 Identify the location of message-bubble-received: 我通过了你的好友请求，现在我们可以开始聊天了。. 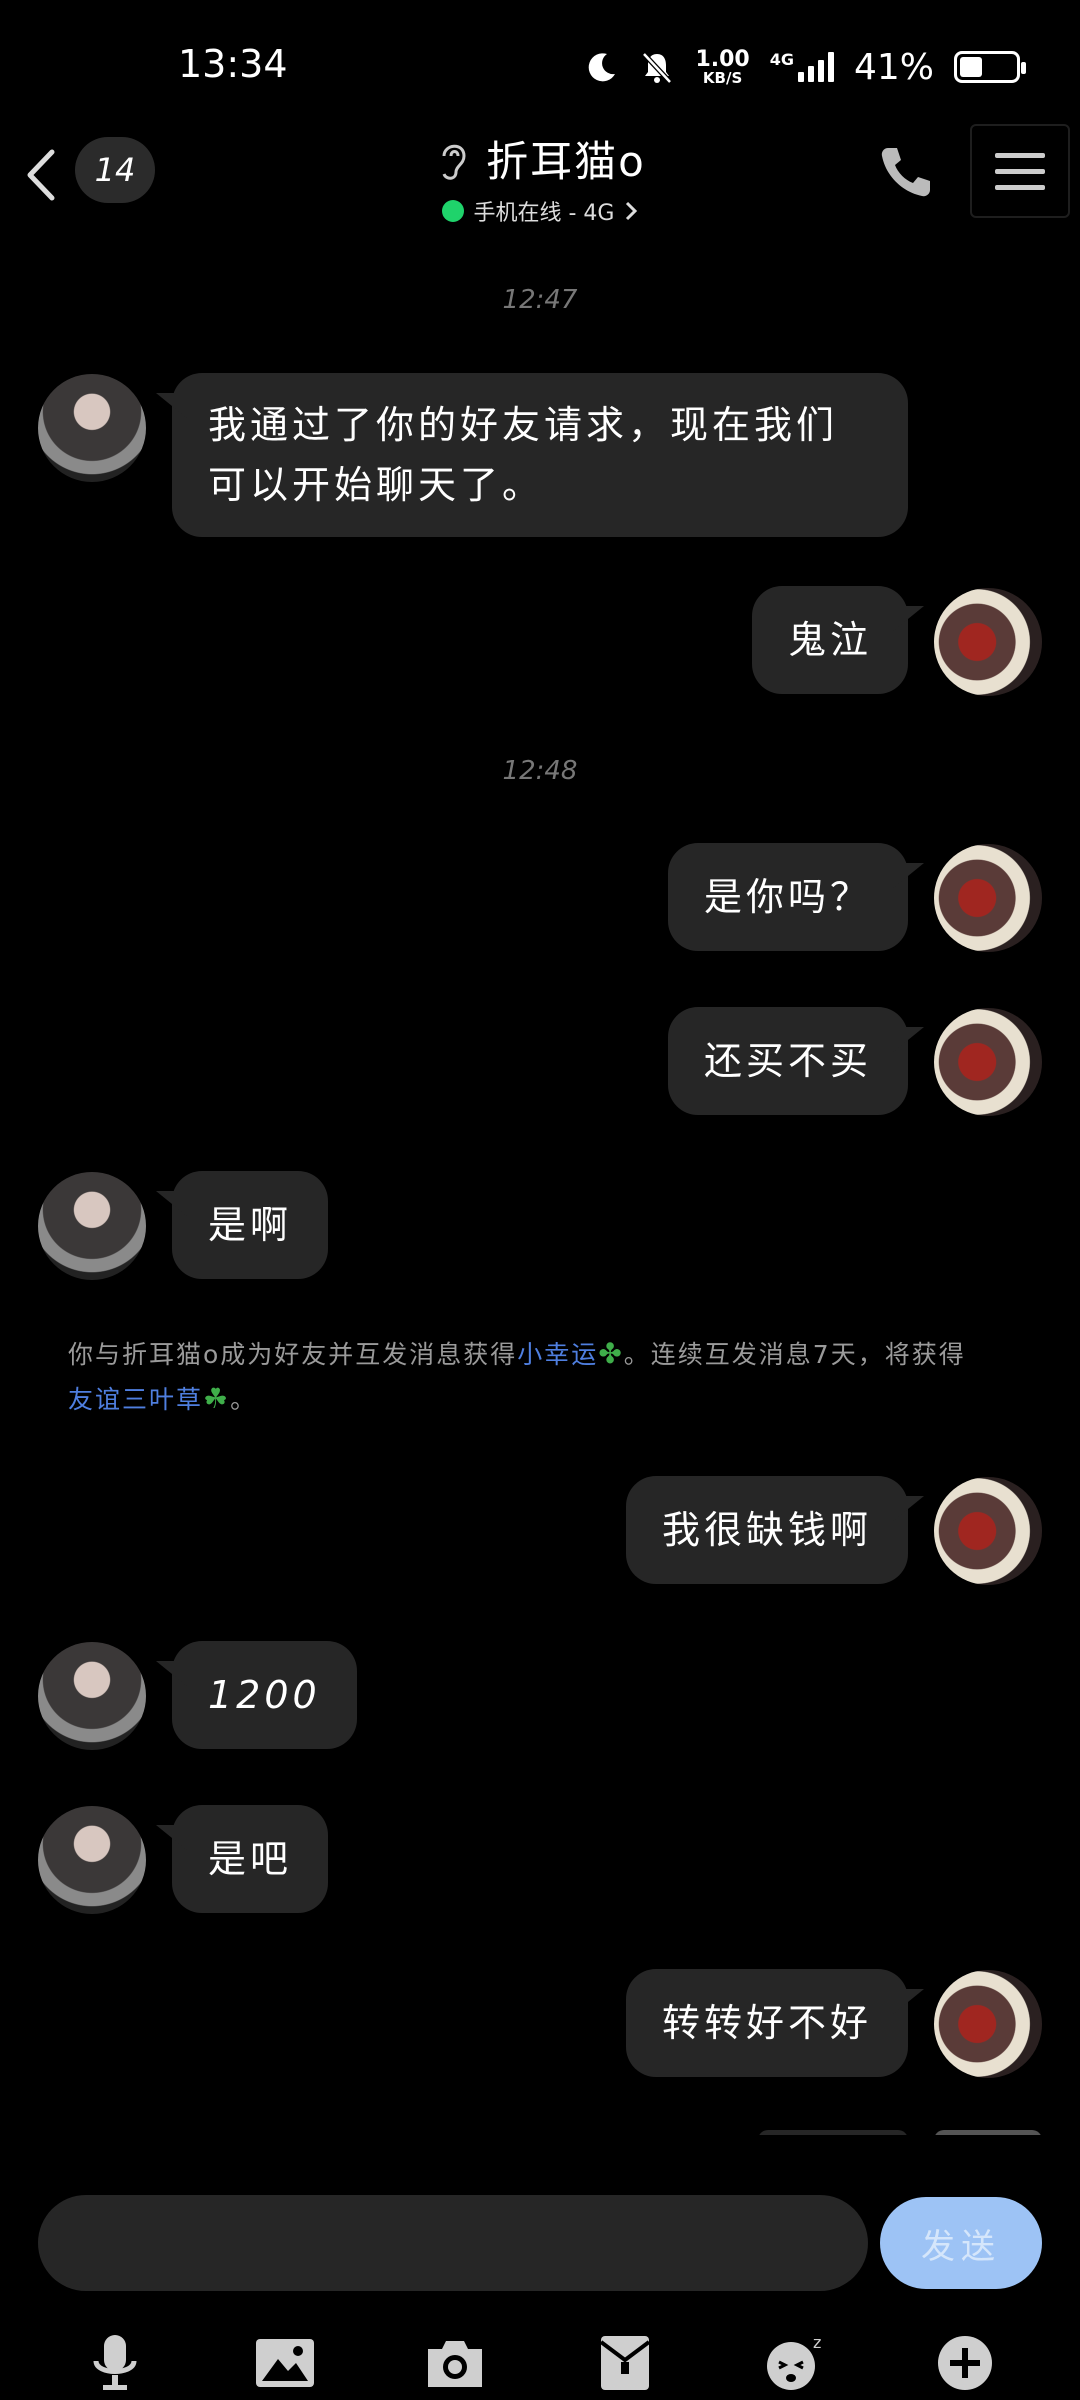
(540, 455).